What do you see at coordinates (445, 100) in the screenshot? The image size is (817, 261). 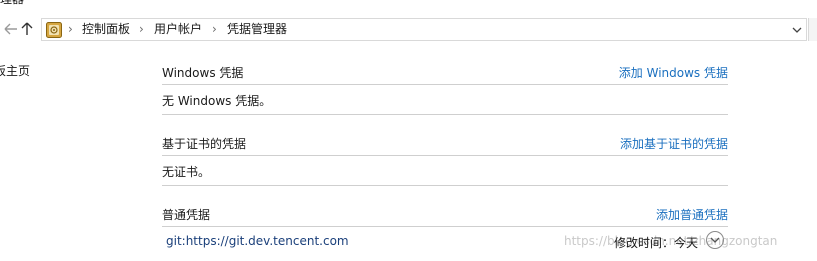 I see `windows-credentials-empty: 无 Windows 凭据。` at bounding box center [445, 100].